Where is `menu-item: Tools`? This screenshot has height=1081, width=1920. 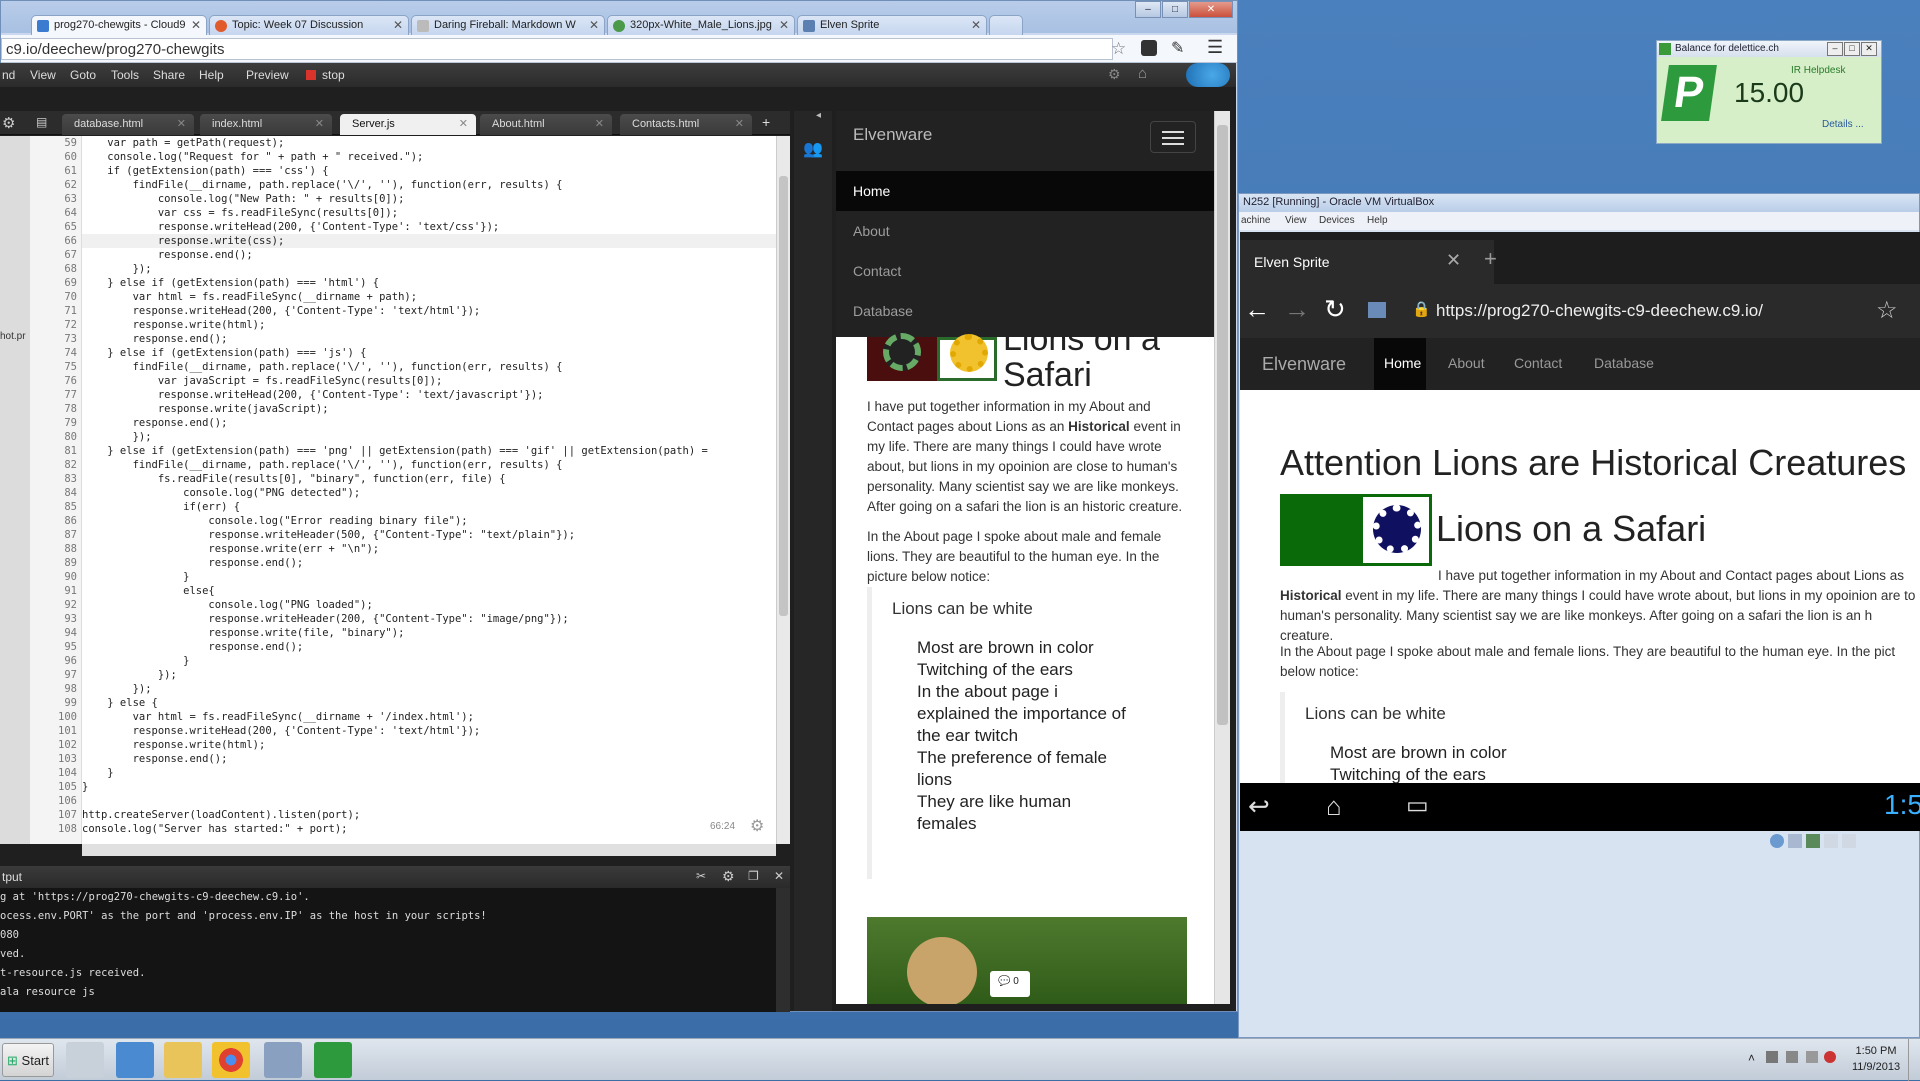
menu-item: Tools is located at coordinates (125, 75).